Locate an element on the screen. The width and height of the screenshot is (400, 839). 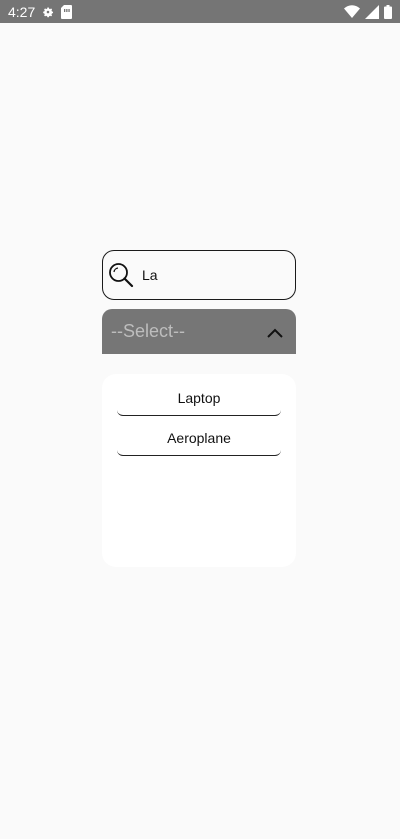
signal-icon is located at coordinates (372, 11).